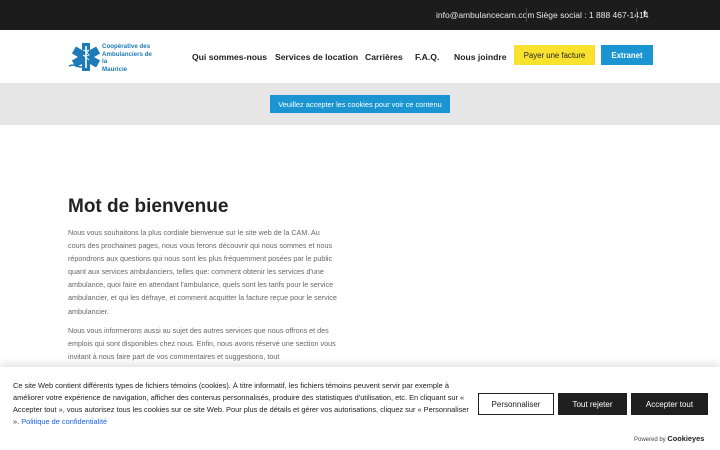 The height and width of the screenshot is (450, 720). Describe the element at coordinates (229, 57) in the screenshot. I see `nav-qui-sommes-nous: Qui sommes-nous` at that location.